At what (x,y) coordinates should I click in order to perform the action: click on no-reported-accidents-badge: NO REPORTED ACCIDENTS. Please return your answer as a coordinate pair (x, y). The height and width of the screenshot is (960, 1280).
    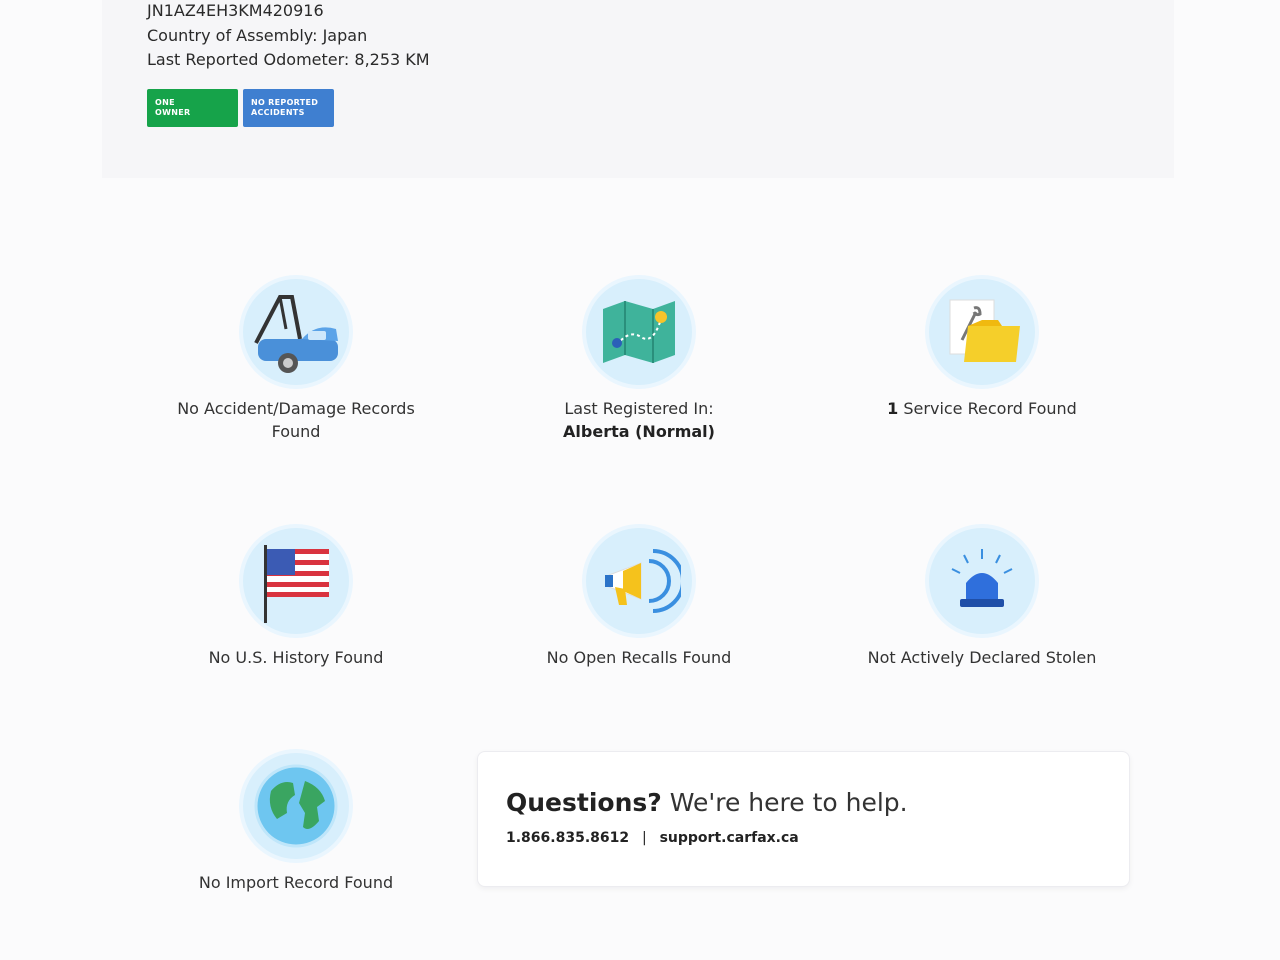
    Looking at the image, I should click on (288, 108).